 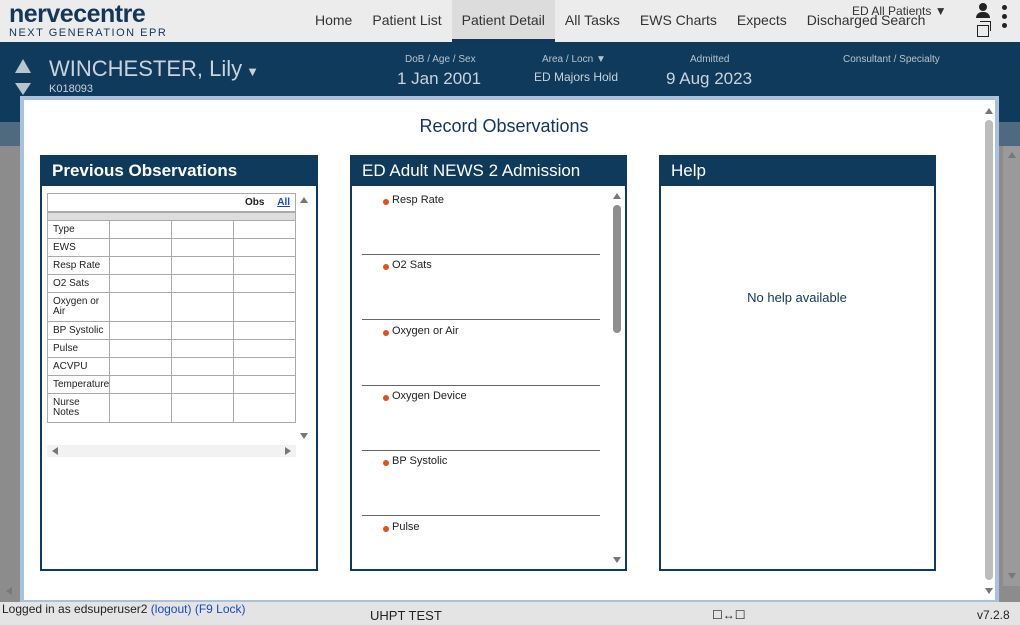 I want to click on nav-expects: Expects, so click(x=762, y=21).